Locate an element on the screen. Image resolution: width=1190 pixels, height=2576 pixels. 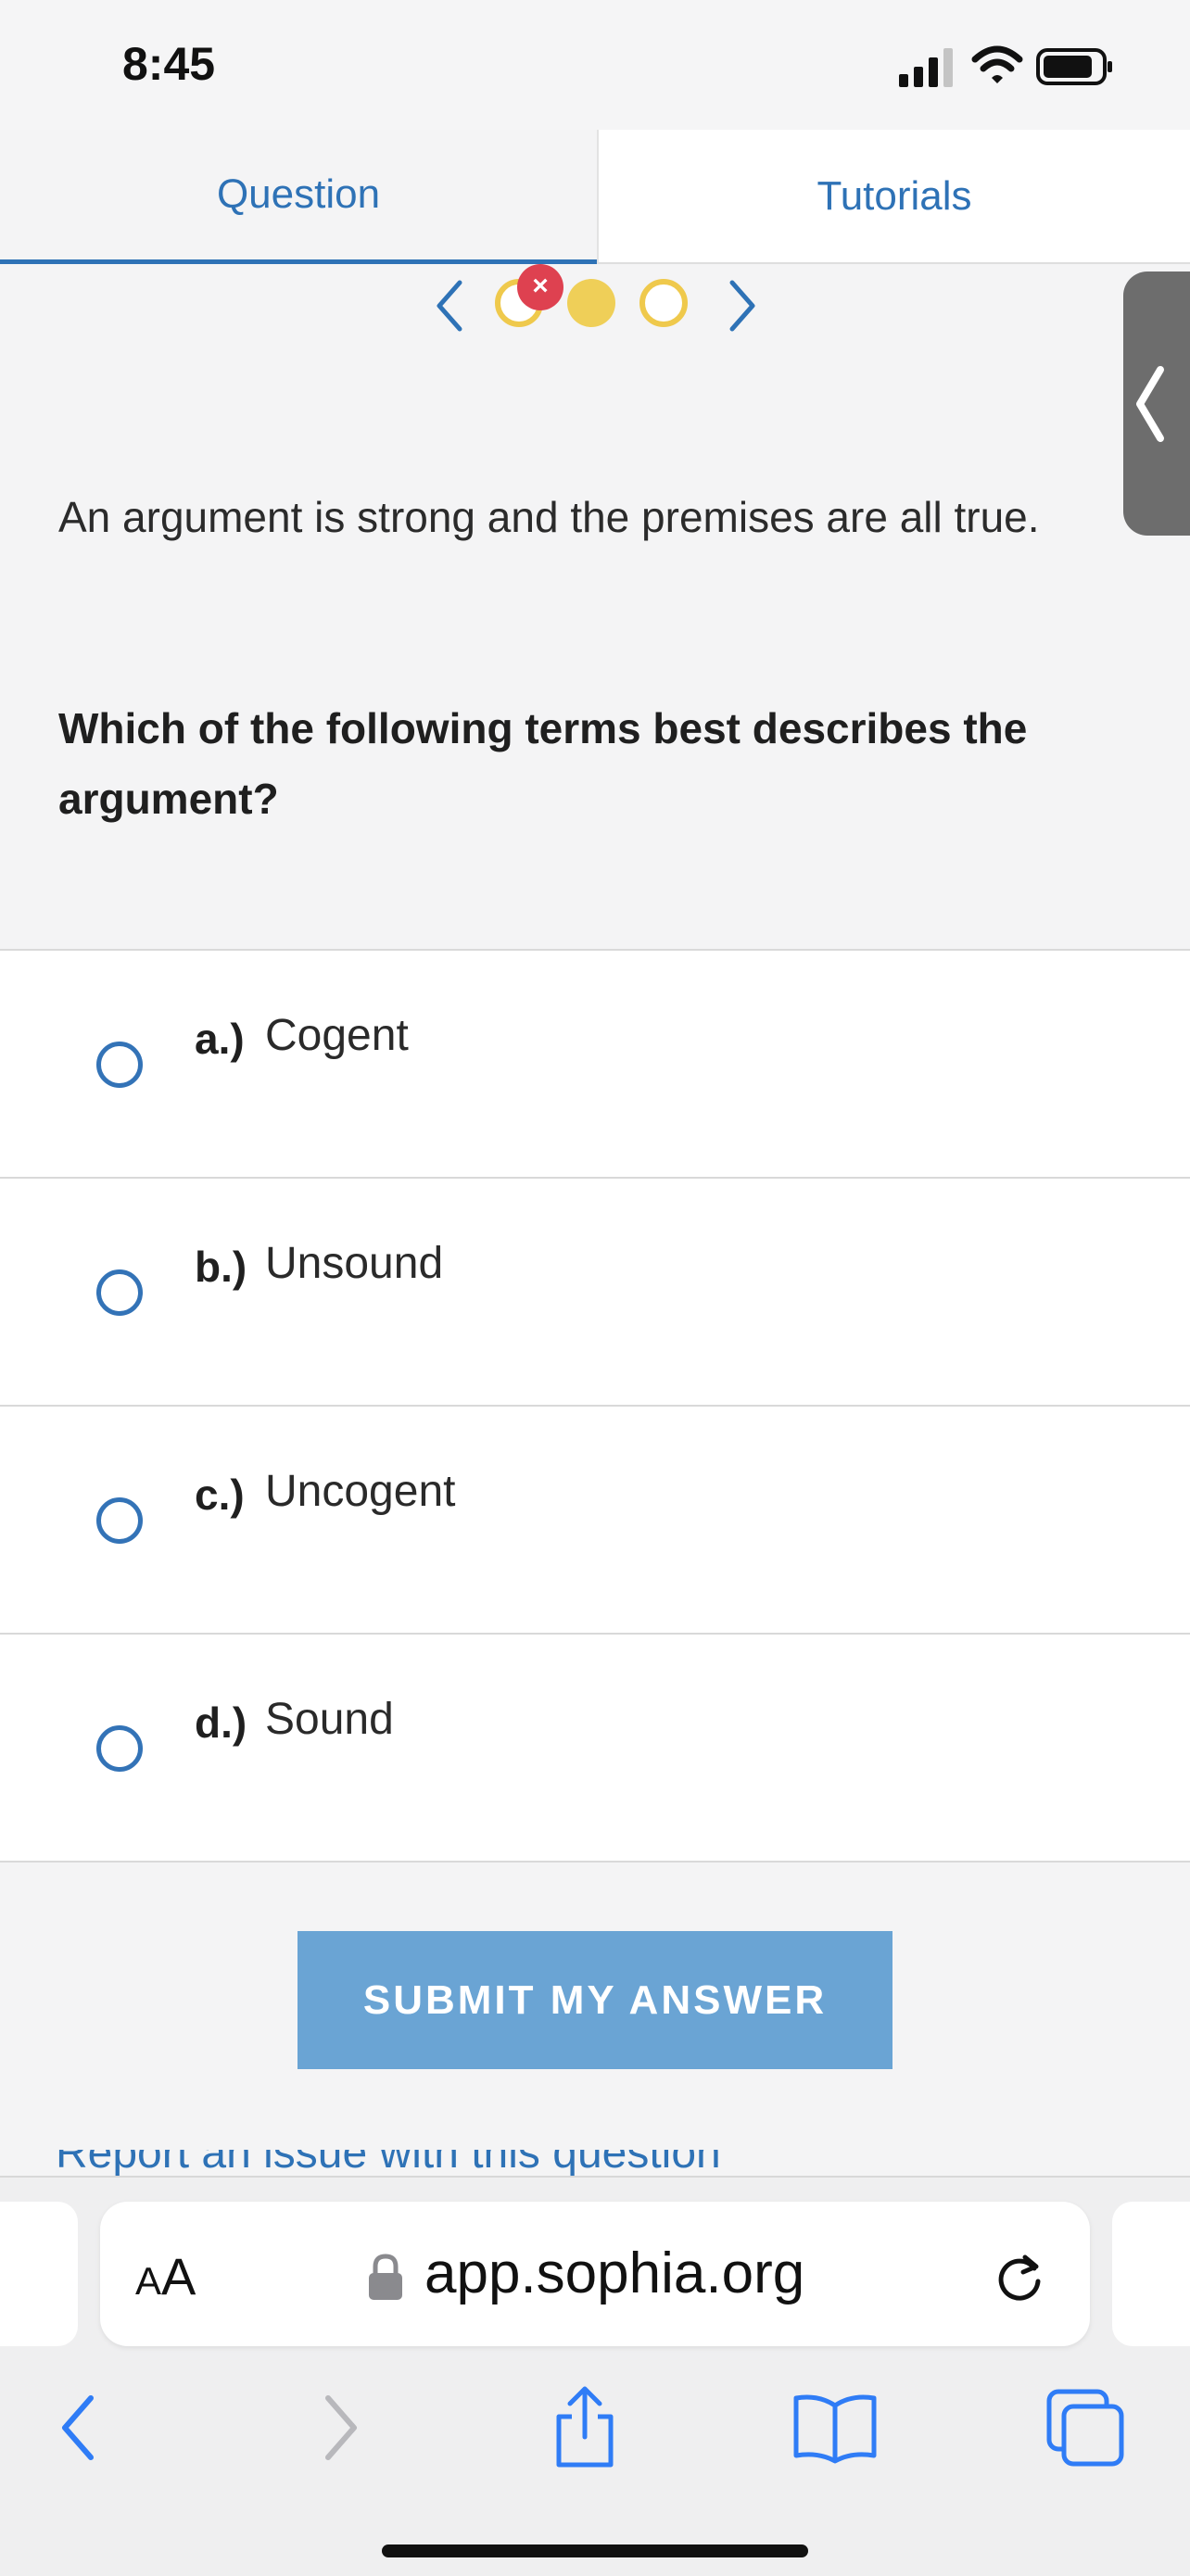
browser-toolbar is located at coordinates (595, 2427).